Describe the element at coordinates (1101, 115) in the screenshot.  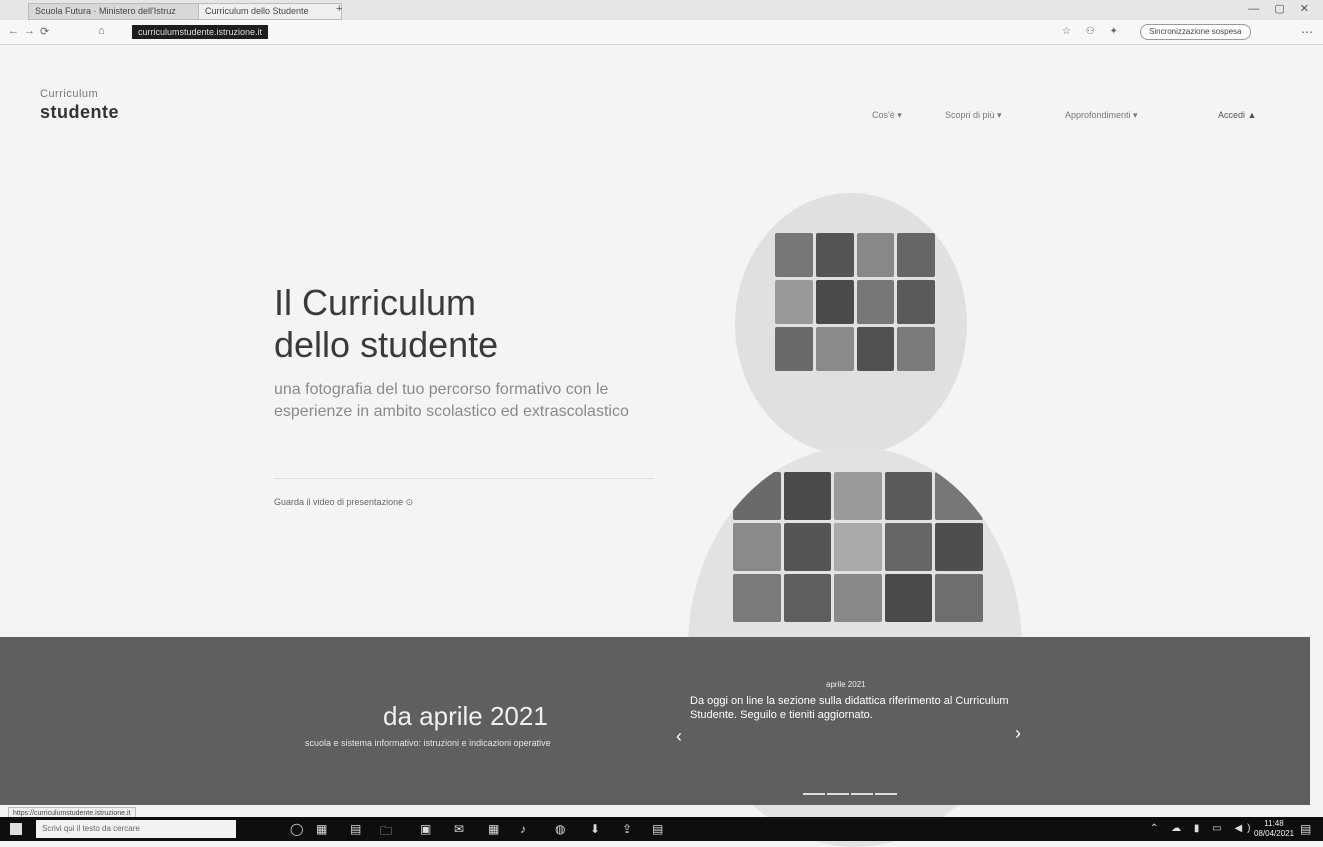
I see `nav-item-approfondimenti: Approfondimenti ▾` at that location.